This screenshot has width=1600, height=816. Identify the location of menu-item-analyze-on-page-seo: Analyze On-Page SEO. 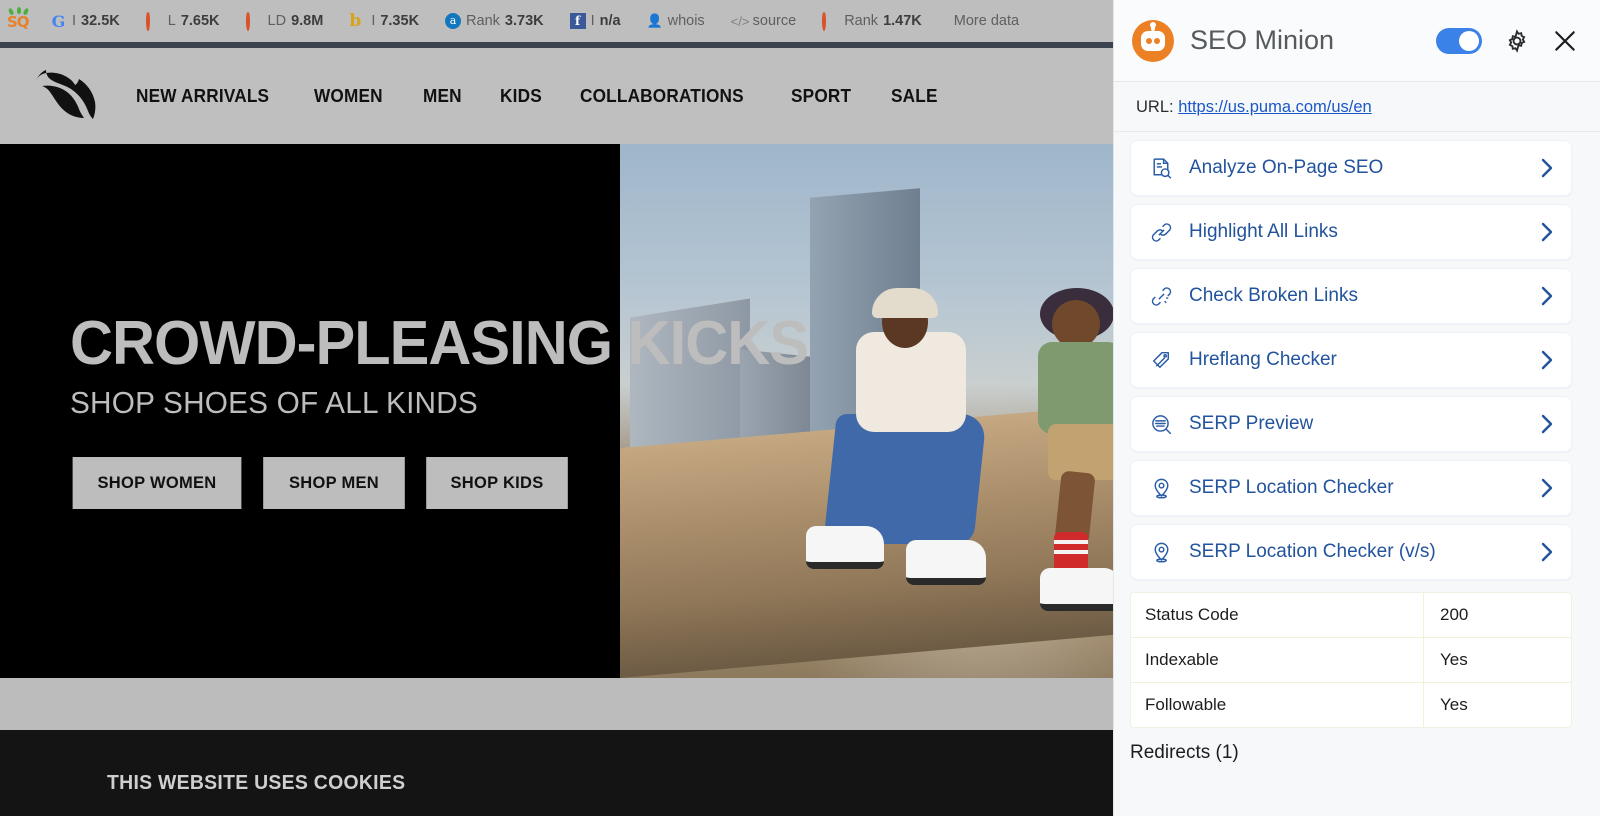
(1351, 168).